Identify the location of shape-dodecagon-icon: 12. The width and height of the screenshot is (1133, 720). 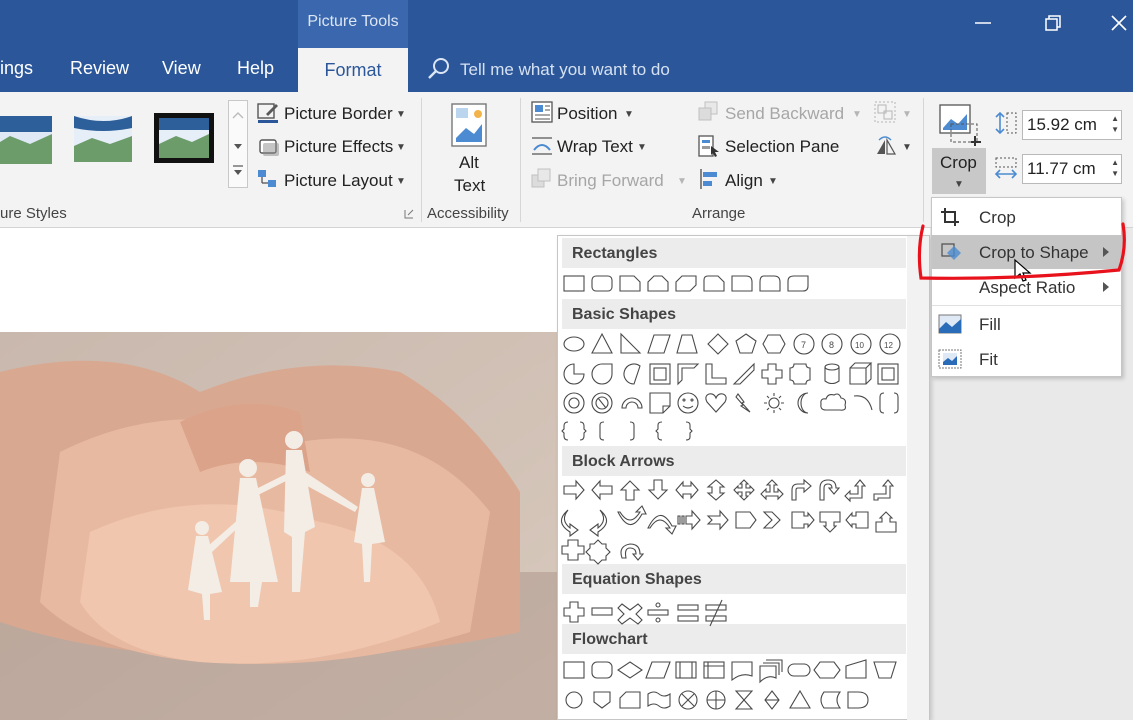
(890, 344).